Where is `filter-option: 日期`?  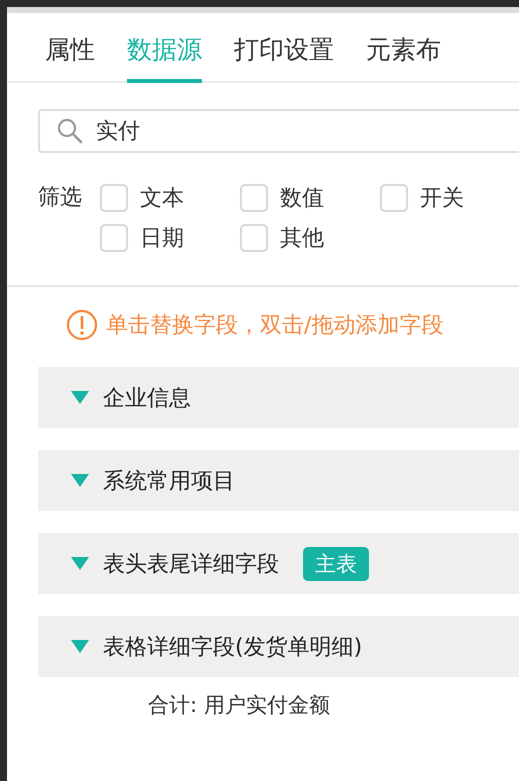 filter-option: 日期 is located at coordinates (170, 238).